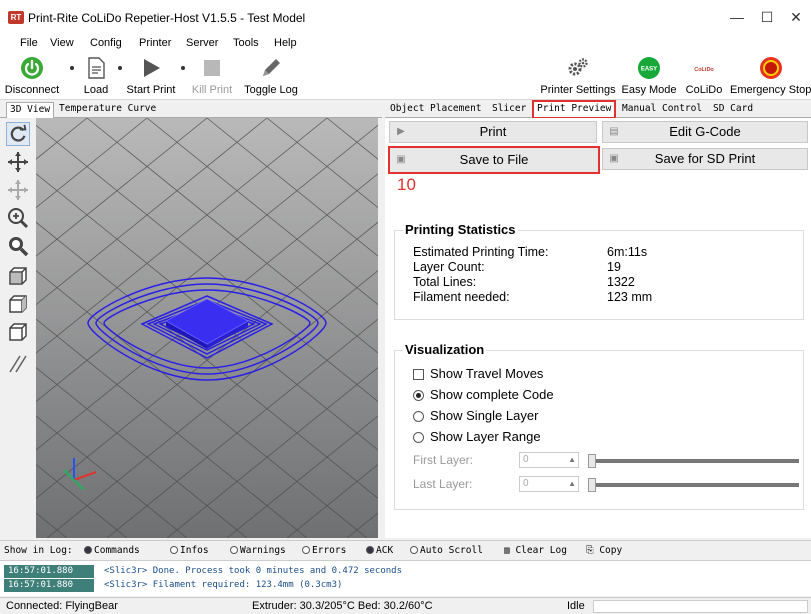  I want to click on easy-mode-icon: EASY, so click(649, 68).